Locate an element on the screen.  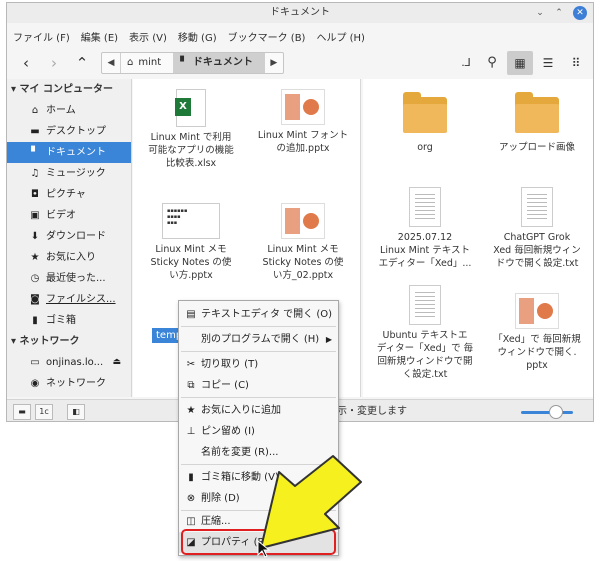
sidebar-item-music: ♫ ミュージック is located at coordinates (69, 173).